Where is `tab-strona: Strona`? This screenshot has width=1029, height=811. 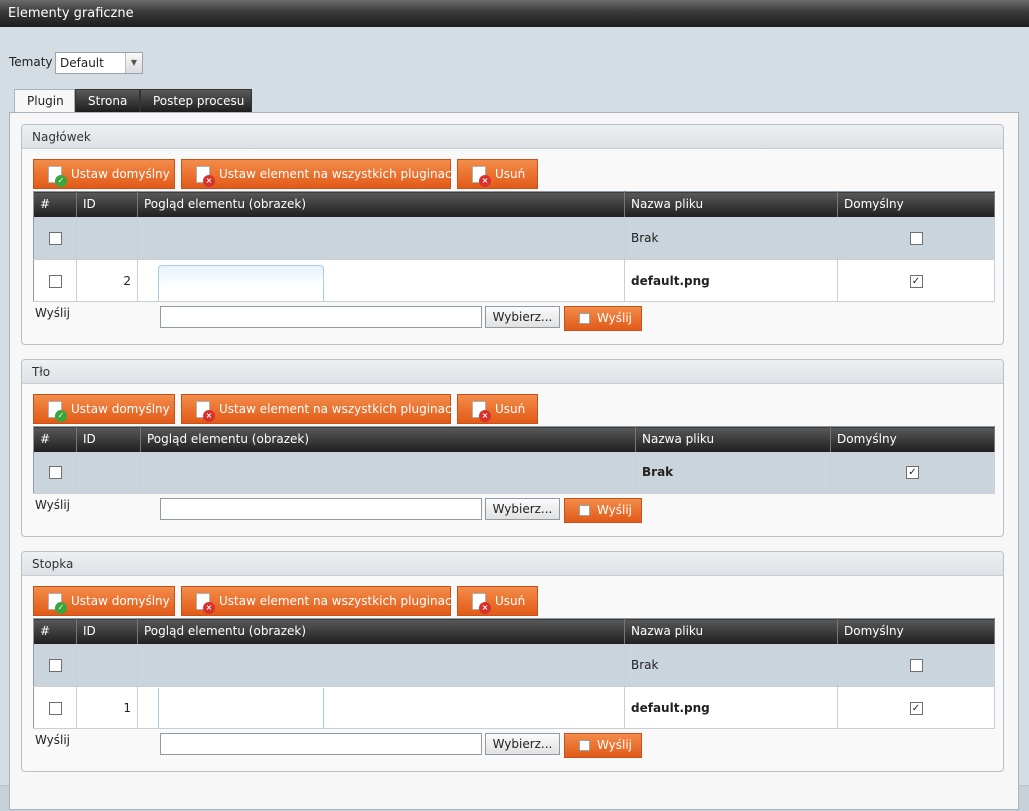 tab-strona: Strona is located at coordinates (107, 101).